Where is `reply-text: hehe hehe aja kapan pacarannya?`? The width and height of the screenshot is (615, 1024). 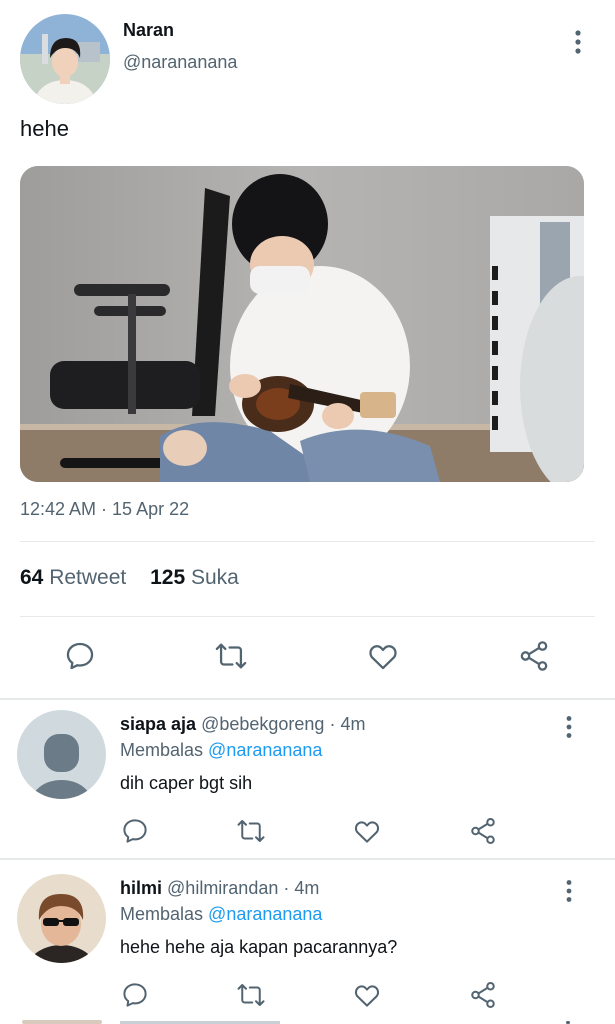 reply-text: hehe hehe aja kapan pacarannya? is located at coordinates (259, 947).